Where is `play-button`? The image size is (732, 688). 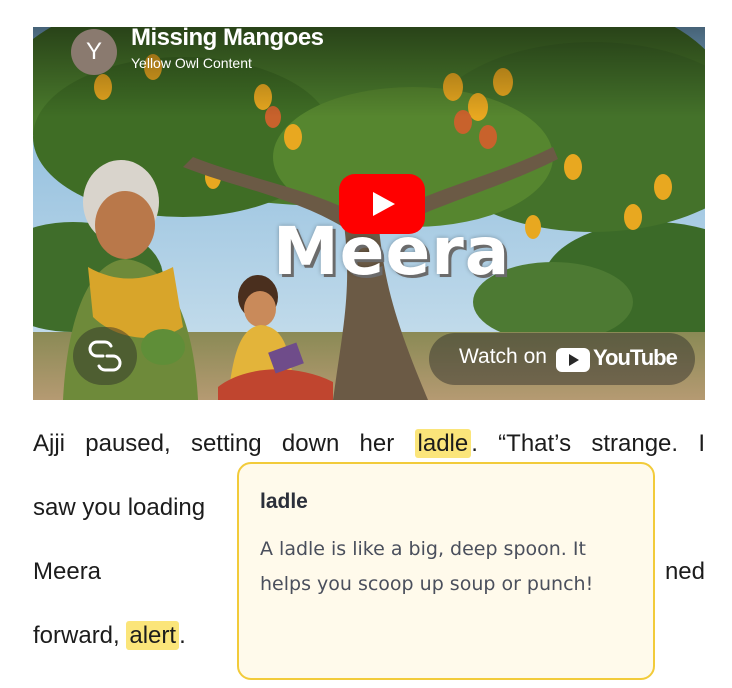
play-button is located at coordinates (382, 204).